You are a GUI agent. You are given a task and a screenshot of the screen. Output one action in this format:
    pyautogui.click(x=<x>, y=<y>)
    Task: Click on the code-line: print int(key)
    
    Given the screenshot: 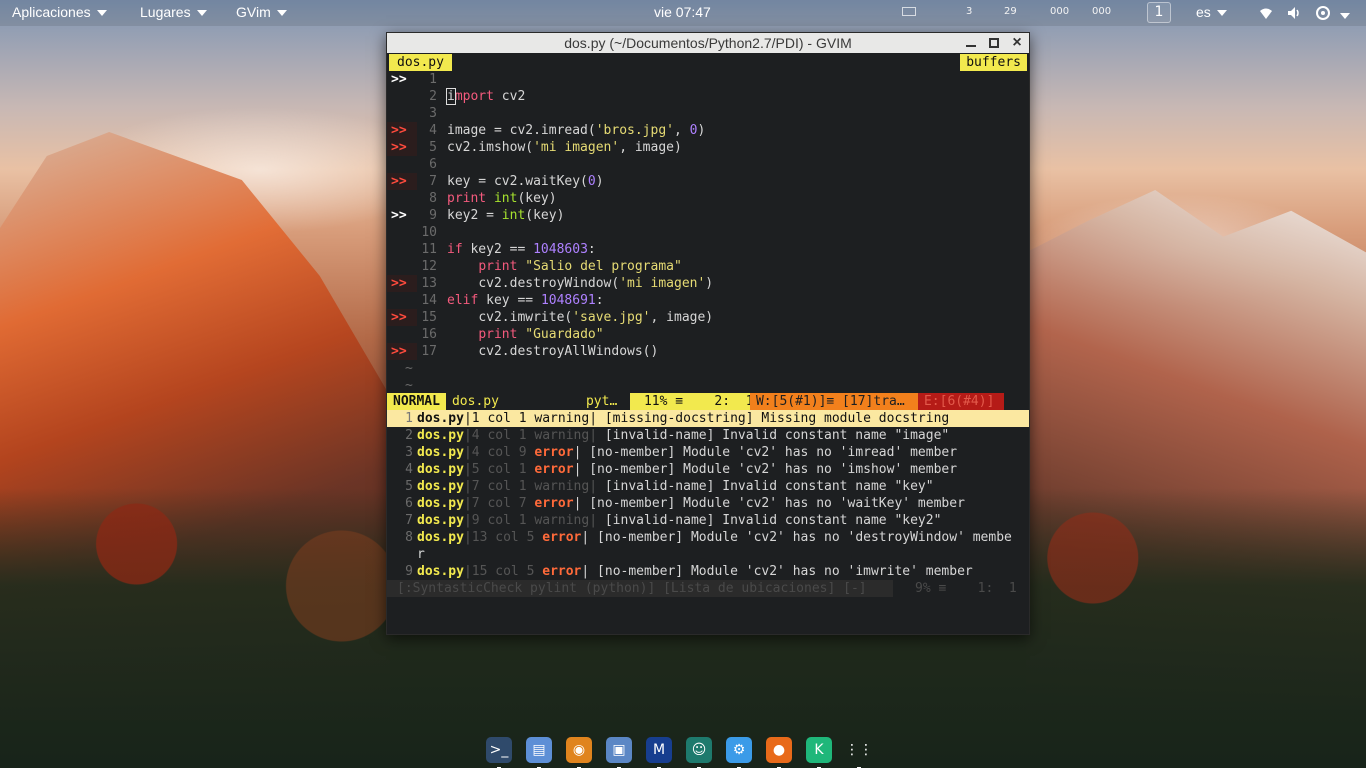 What is the action you would take?
    pyautogui.click(x=502, y=198)
    